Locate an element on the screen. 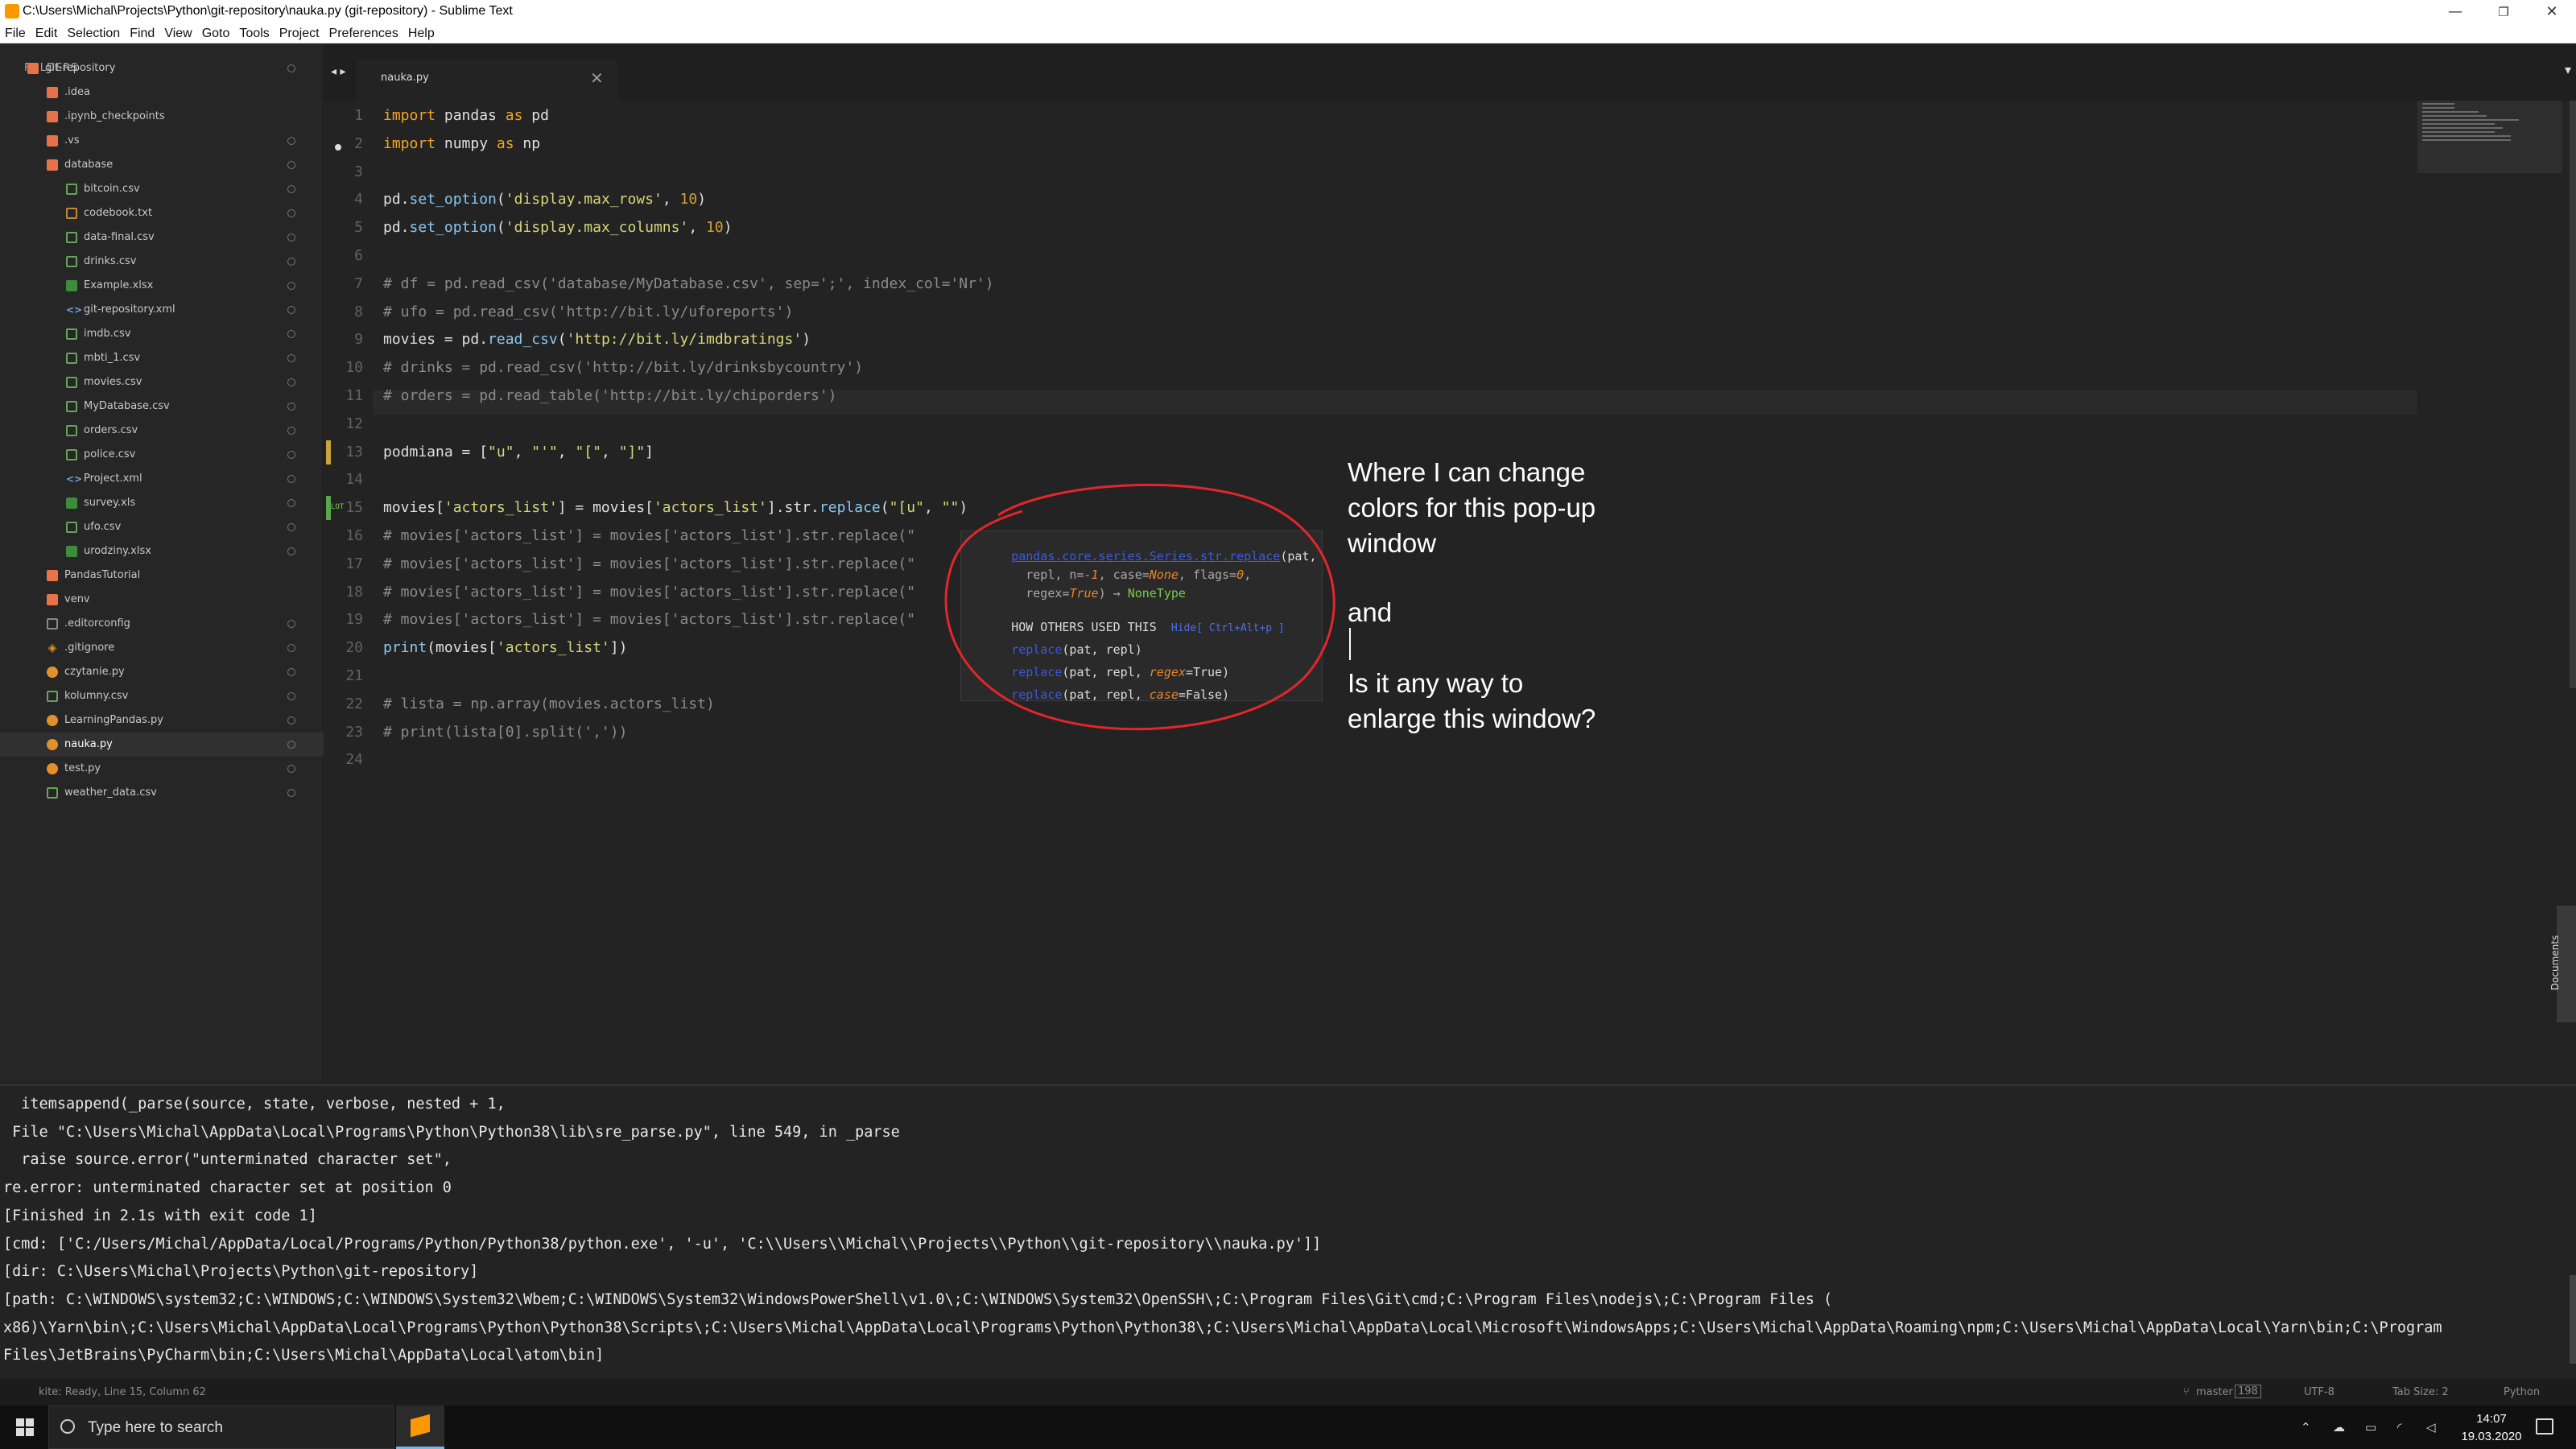 This screenshot has height=1449, width=2576. taskbar-clock: 14:07 19.03.2020 is located at coordinates (2491, 1428).